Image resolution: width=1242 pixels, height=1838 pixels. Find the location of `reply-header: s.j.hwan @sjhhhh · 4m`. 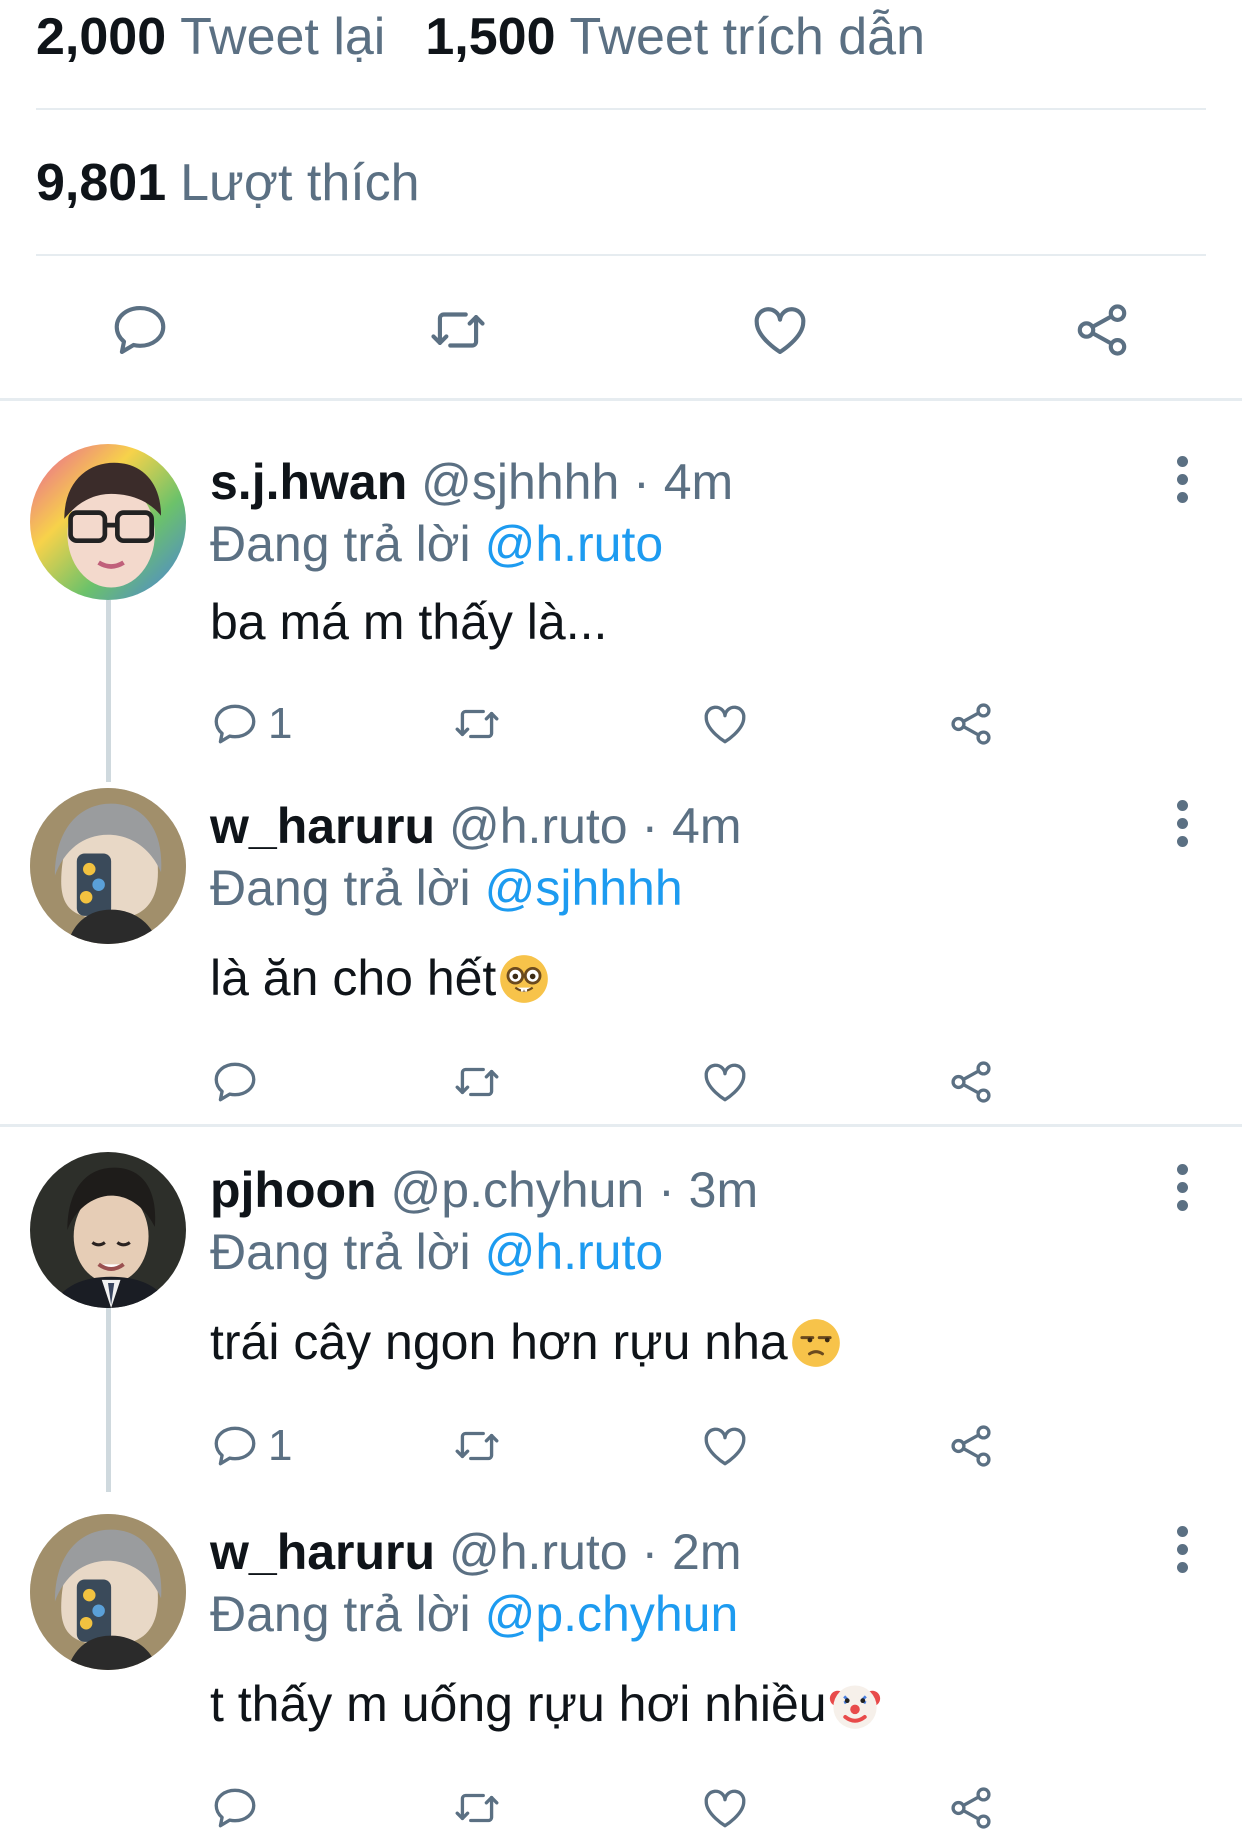

reply-header: s.j.hwan @sjhhhh · 4m is located at coordinates (471, 482).